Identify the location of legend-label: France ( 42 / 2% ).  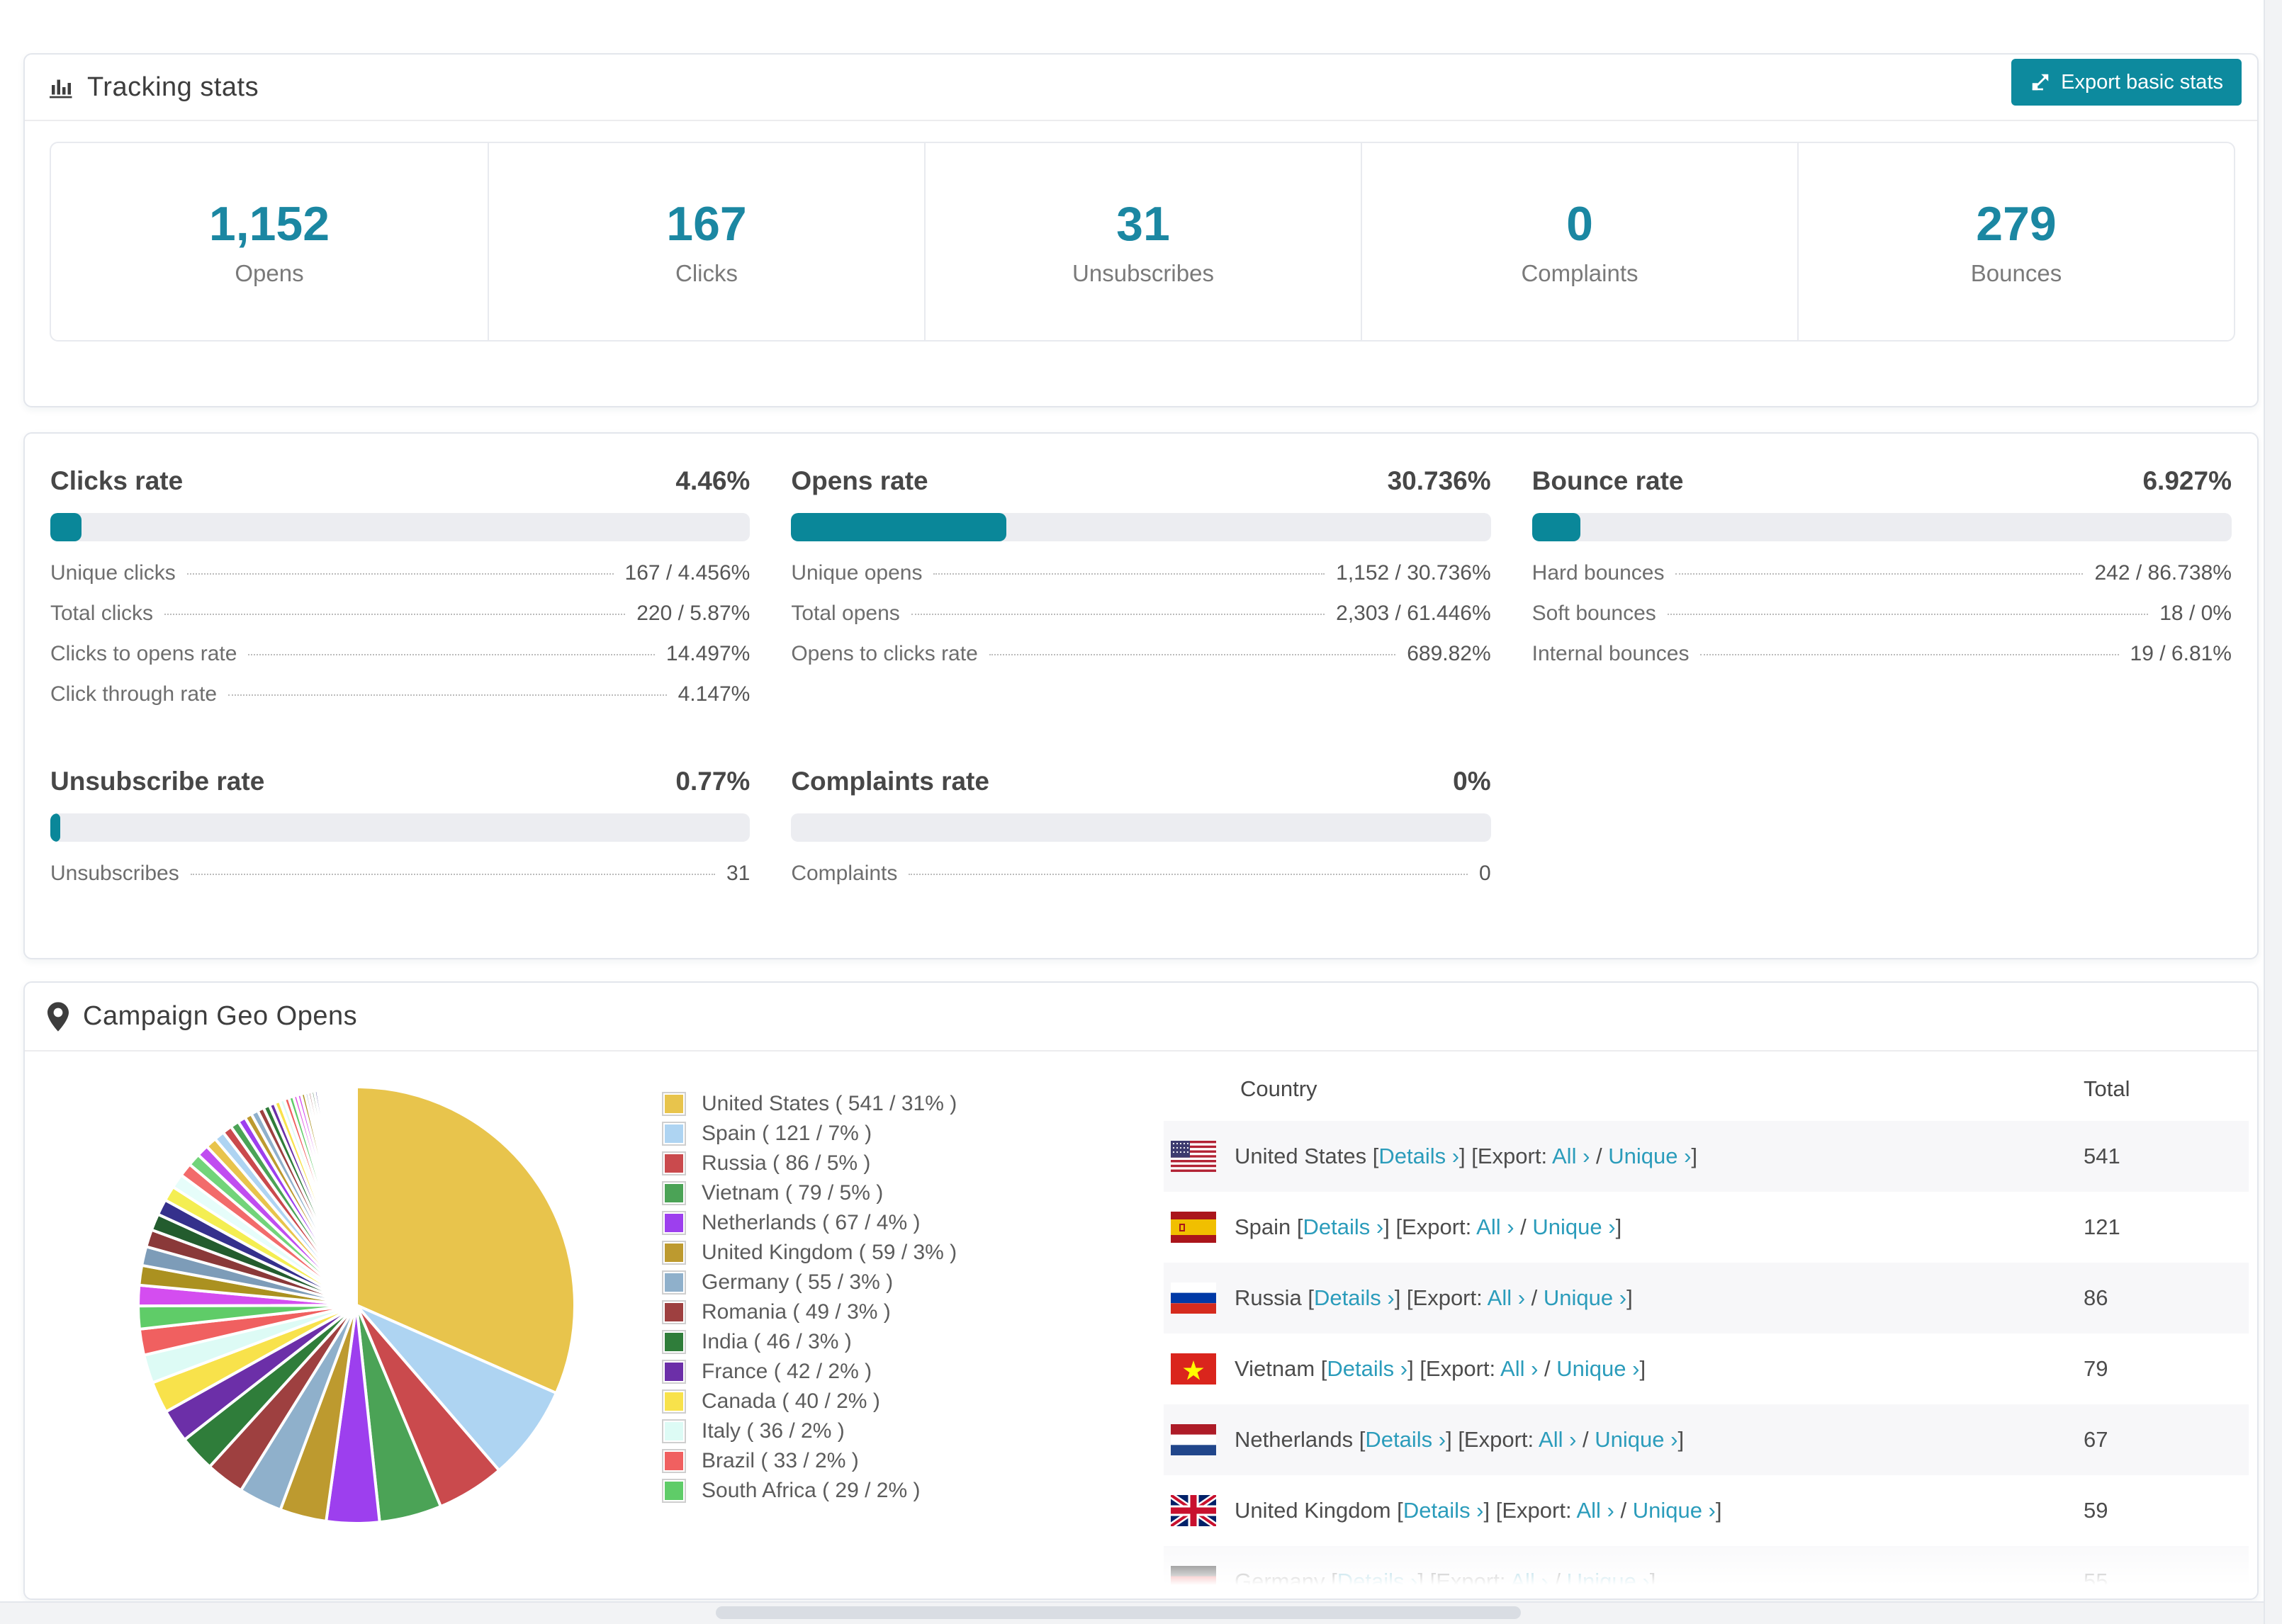
(787, 1372).